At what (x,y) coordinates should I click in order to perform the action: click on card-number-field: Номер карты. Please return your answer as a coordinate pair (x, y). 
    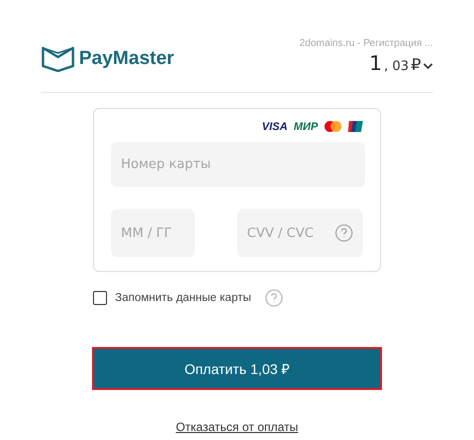
    Looking at the image, I should click on (238, 164).